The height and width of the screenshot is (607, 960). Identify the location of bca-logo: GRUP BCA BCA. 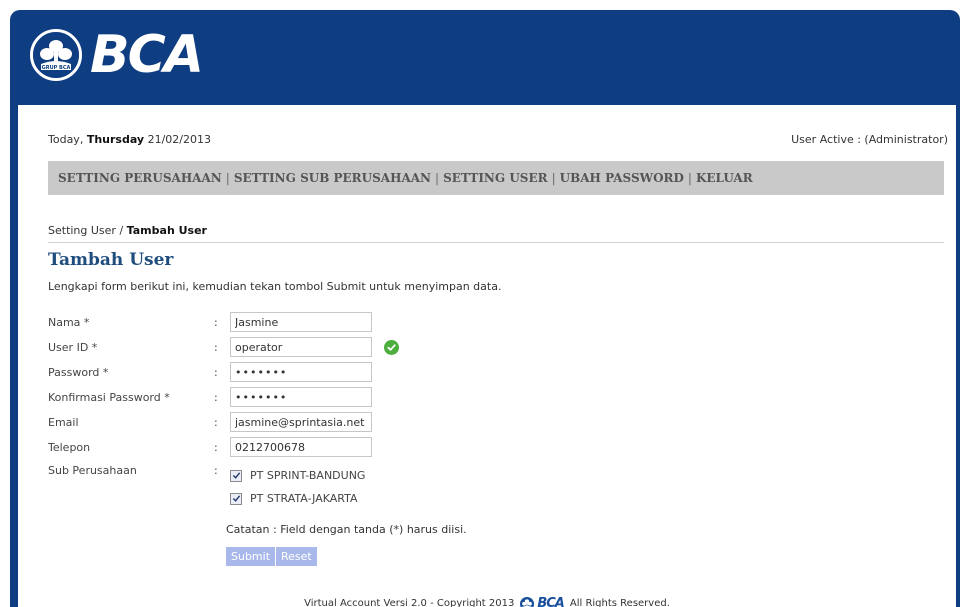
(117, 55).